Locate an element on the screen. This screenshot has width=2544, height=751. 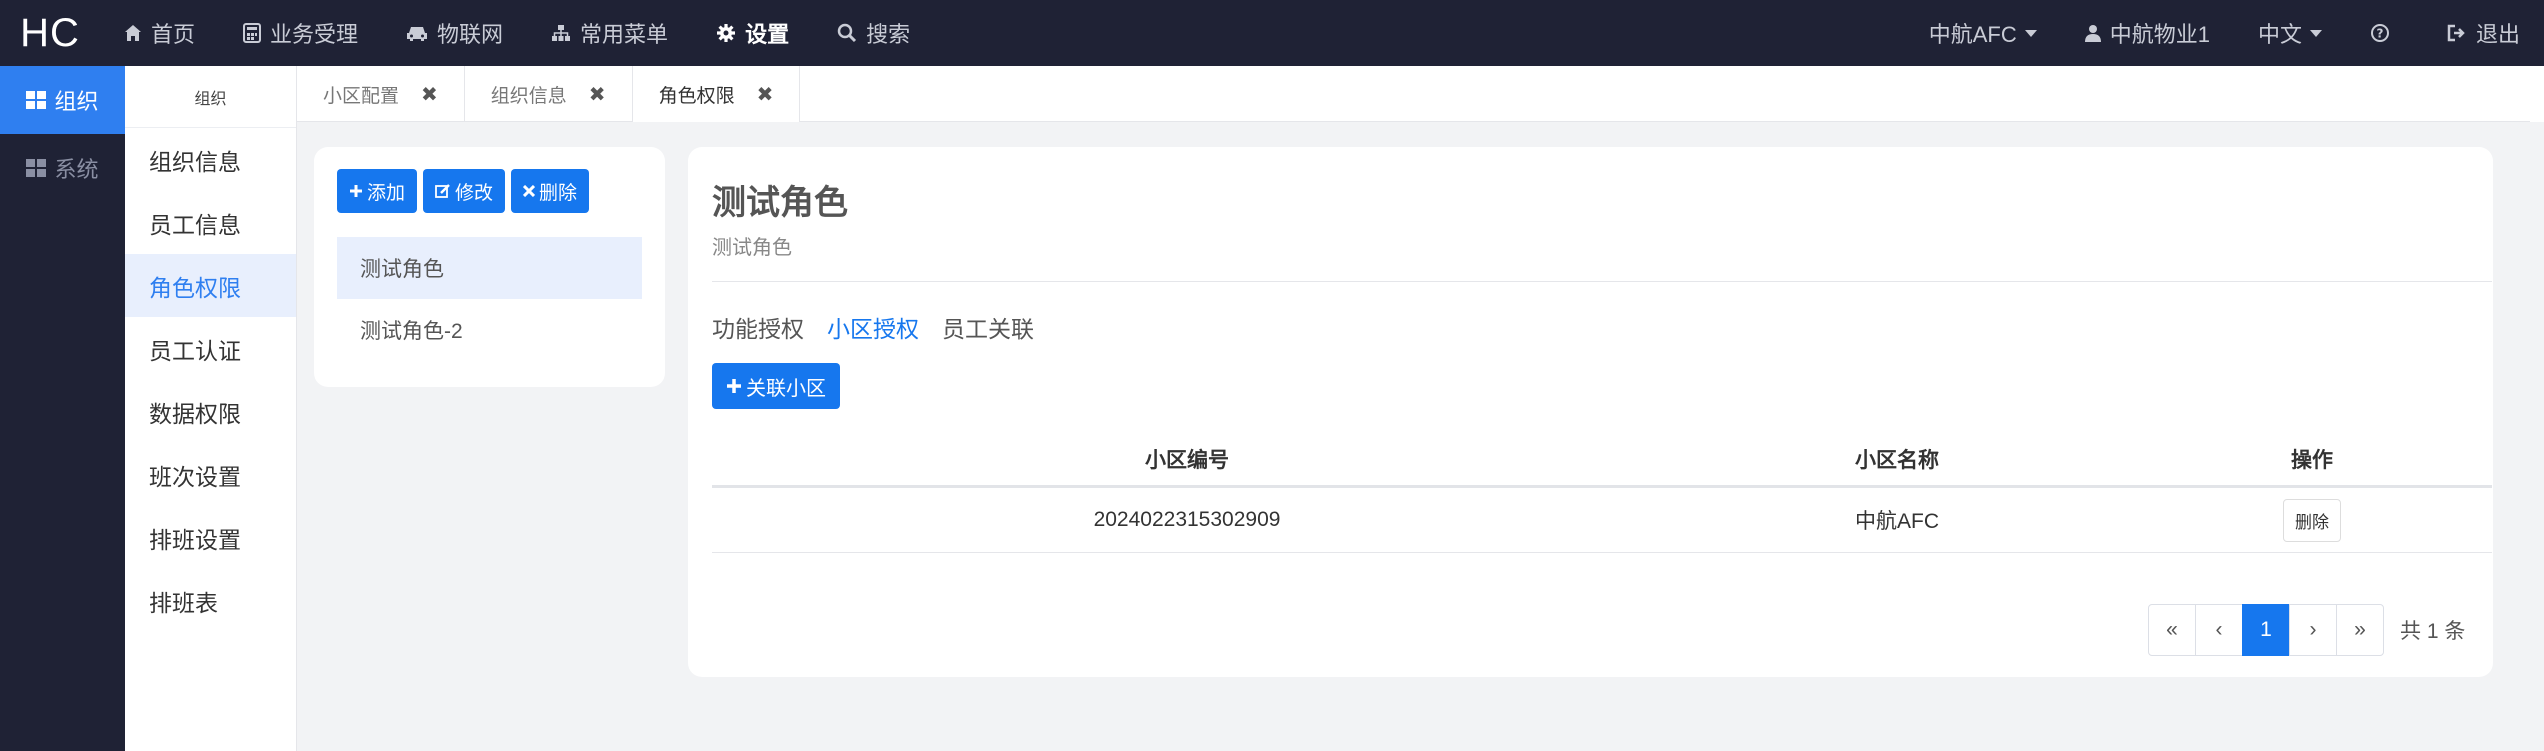
community-dropdown: 中航AFC is located at coordinates (1983, 33).